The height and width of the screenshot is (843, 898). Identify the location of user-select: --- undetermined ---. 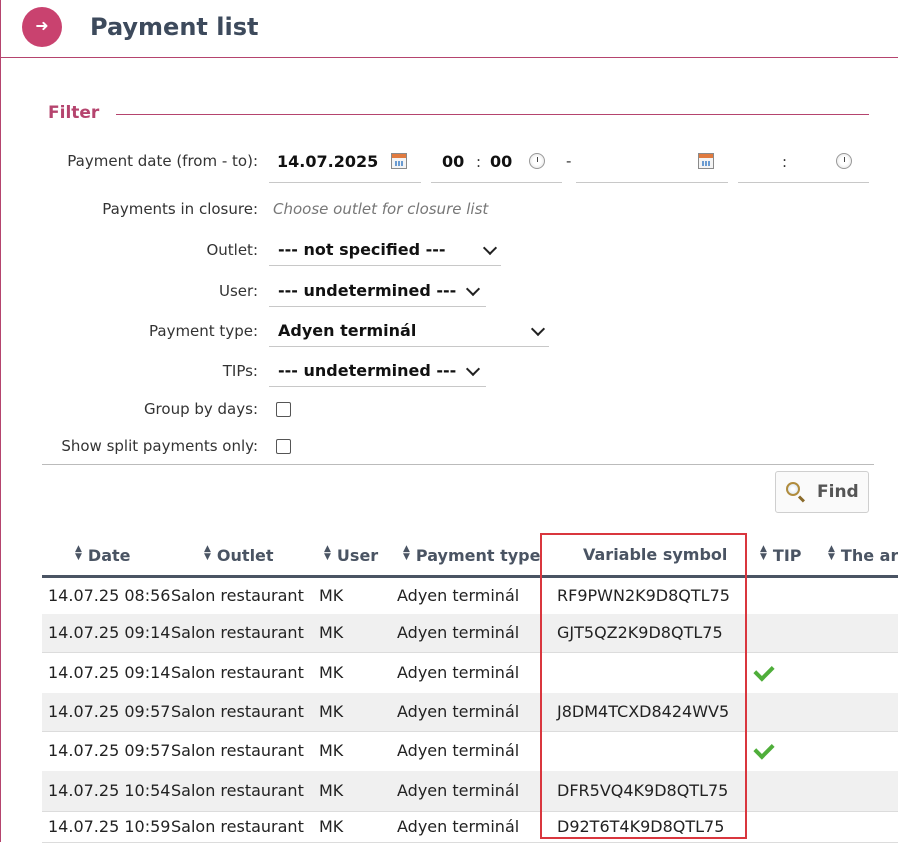
(377, 292).